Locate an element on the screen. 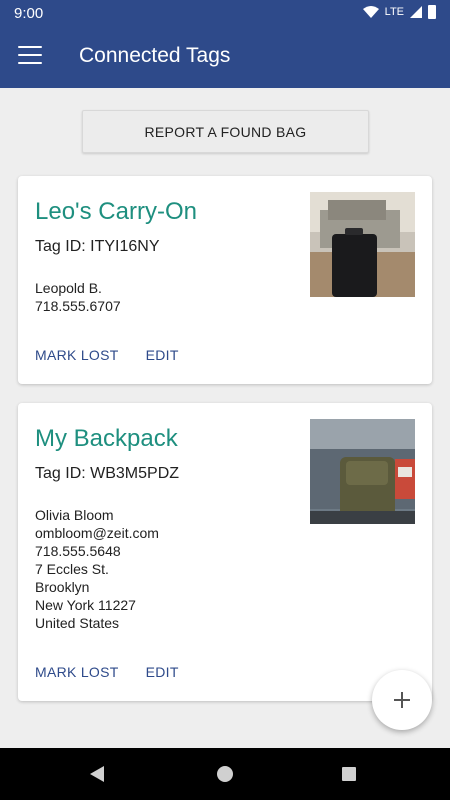  contact-info: Leopold B. 718.555.6707 is located at coordinates (78, 297).